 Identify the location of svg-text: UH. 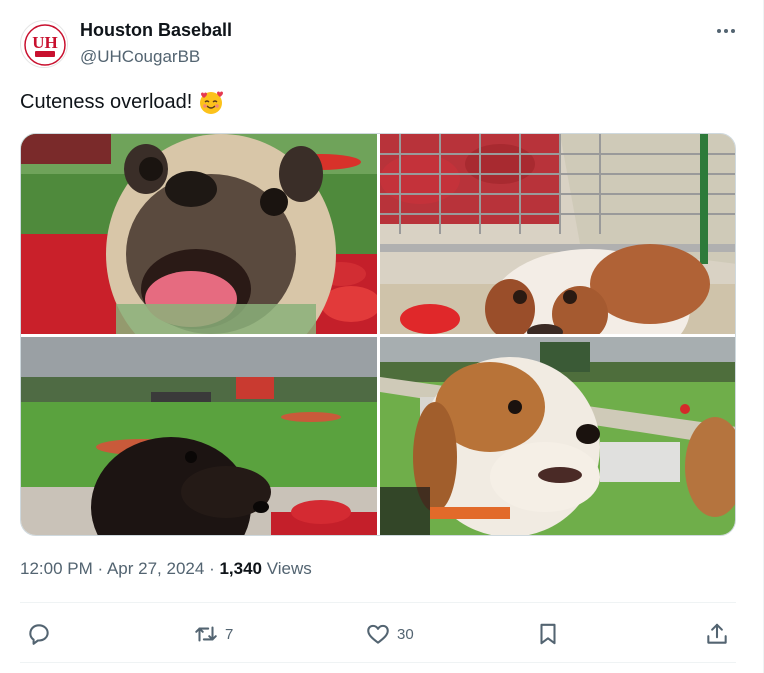
(45, 42).